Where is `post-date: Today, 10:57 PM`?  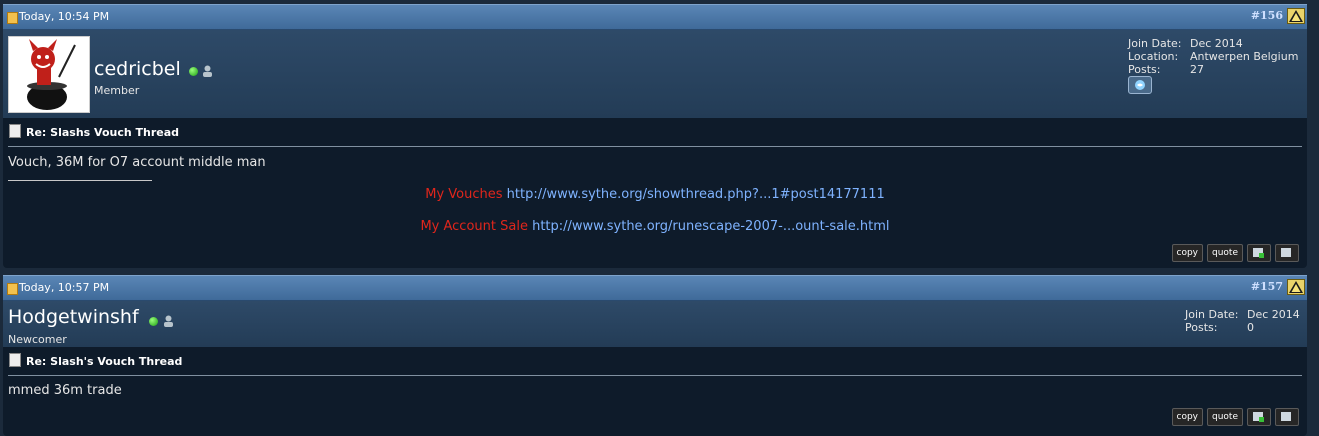
post-date: Today, 10:57 PM is located at coordinates (64, 287).